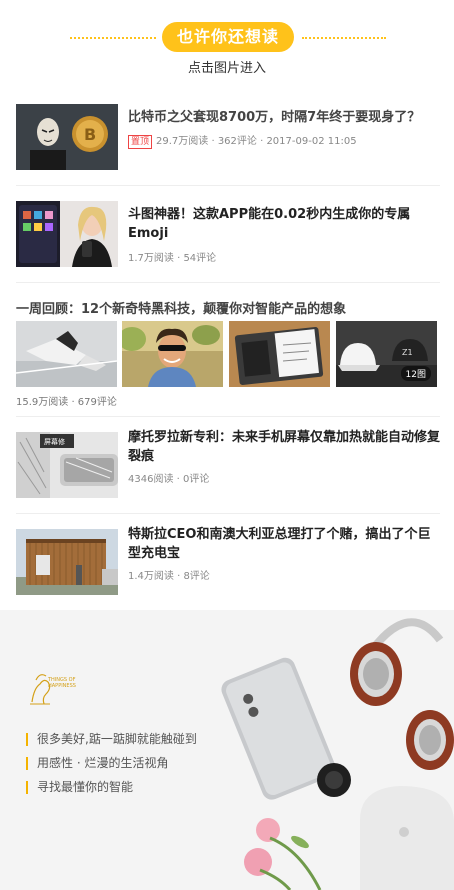  I want to click on svg-text: 屏幕修, so click(54, 441).